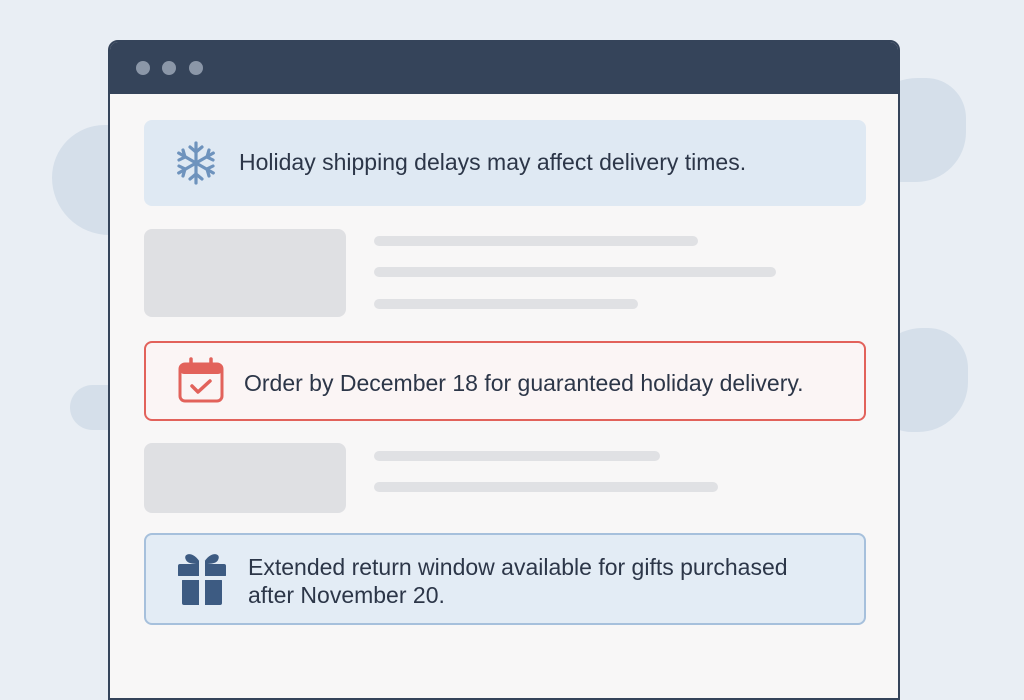 This screenshot has width=1024, height=700. Describe the element at coordinates (196, 163) in the screenshot. I see `snowflake-icon` at that location.